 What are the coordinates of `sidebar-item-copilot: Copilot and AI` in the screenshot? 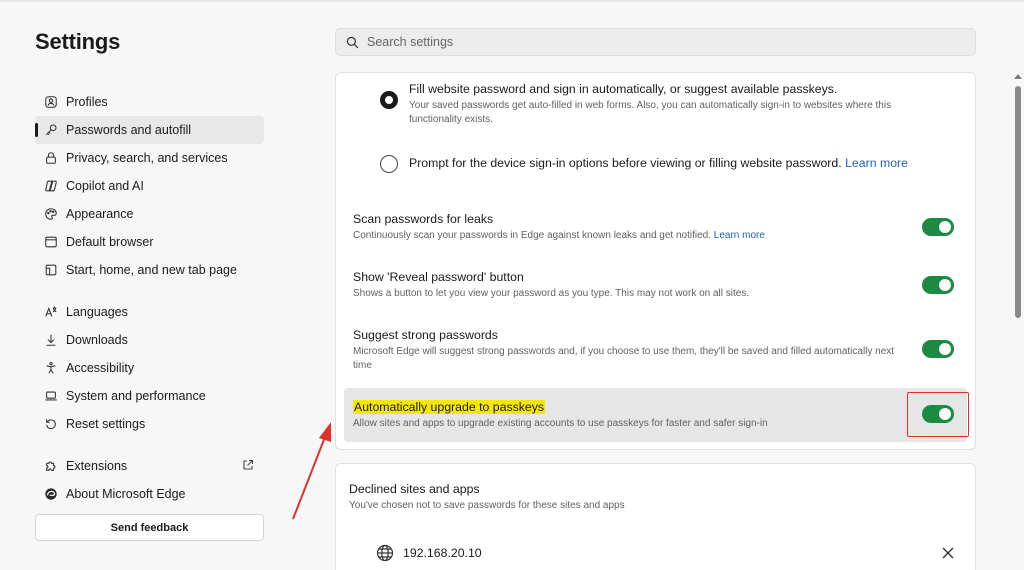 It's located at (149, 186).